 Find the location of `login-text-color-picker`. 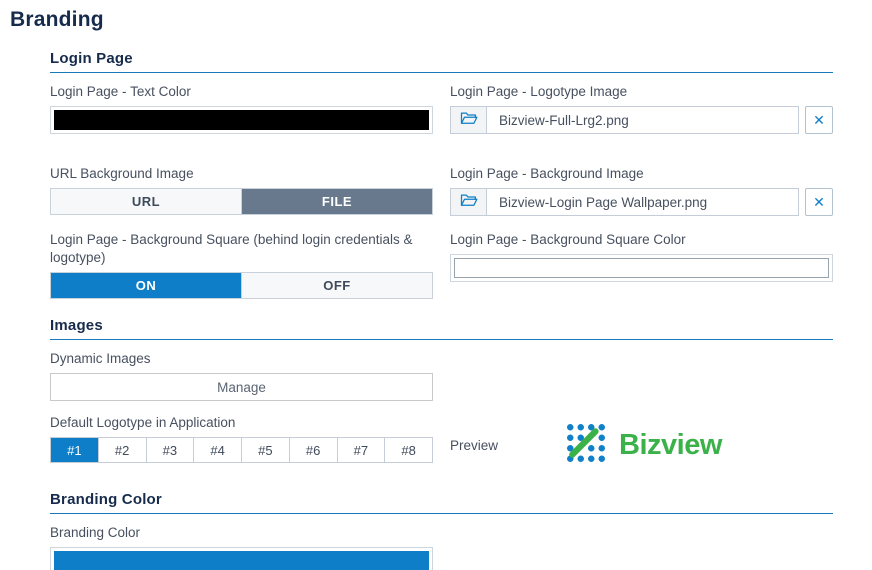

login-text-color-picker is located at coordinates (241, 120).